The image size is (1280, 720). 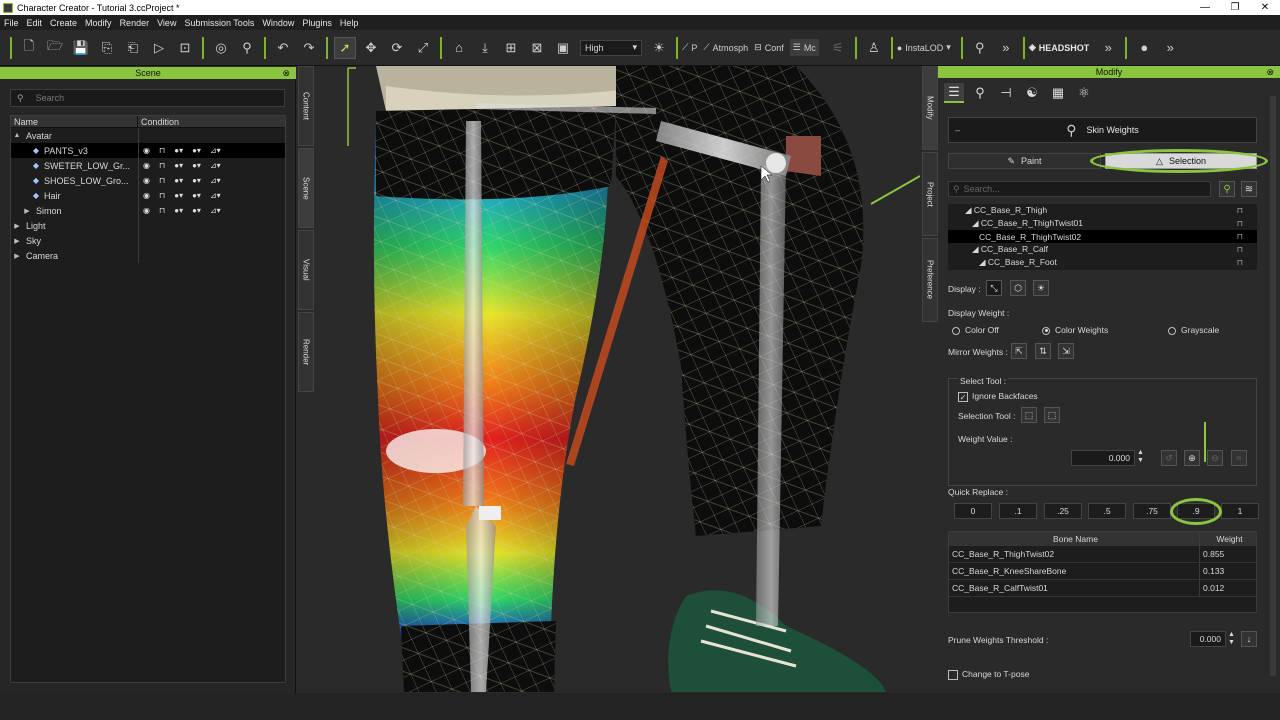 I want to click on weight-value-stepper: ▲ ▼, so click(x=1140, y=457).